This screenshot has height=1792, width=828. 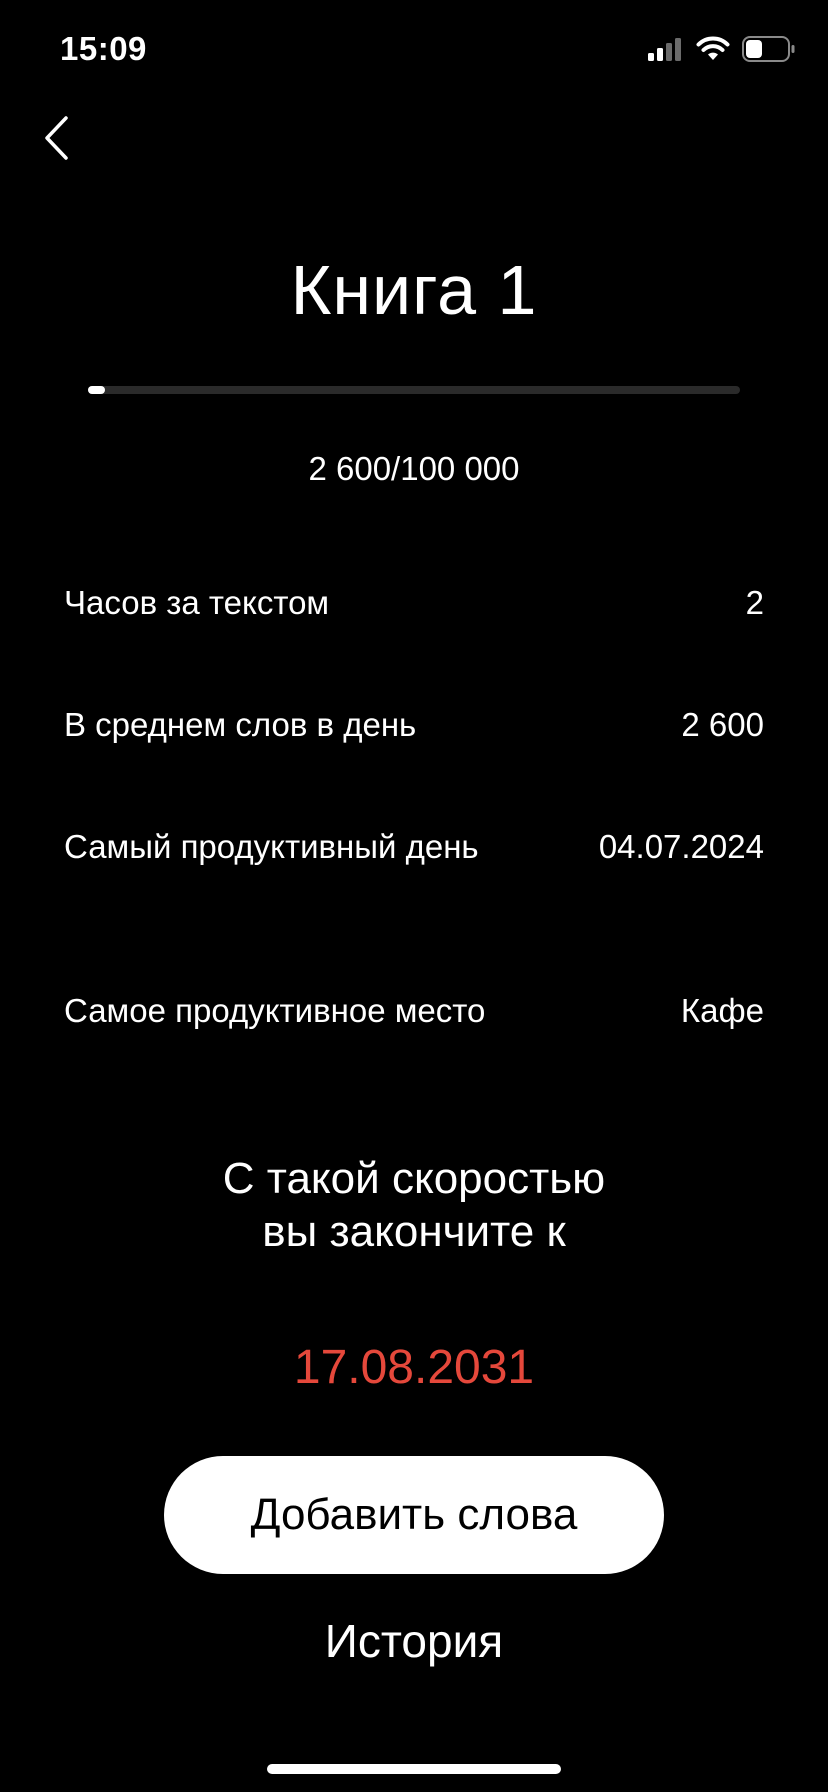 I want to click on status-time: 15:09, so click(x=103, y=48).